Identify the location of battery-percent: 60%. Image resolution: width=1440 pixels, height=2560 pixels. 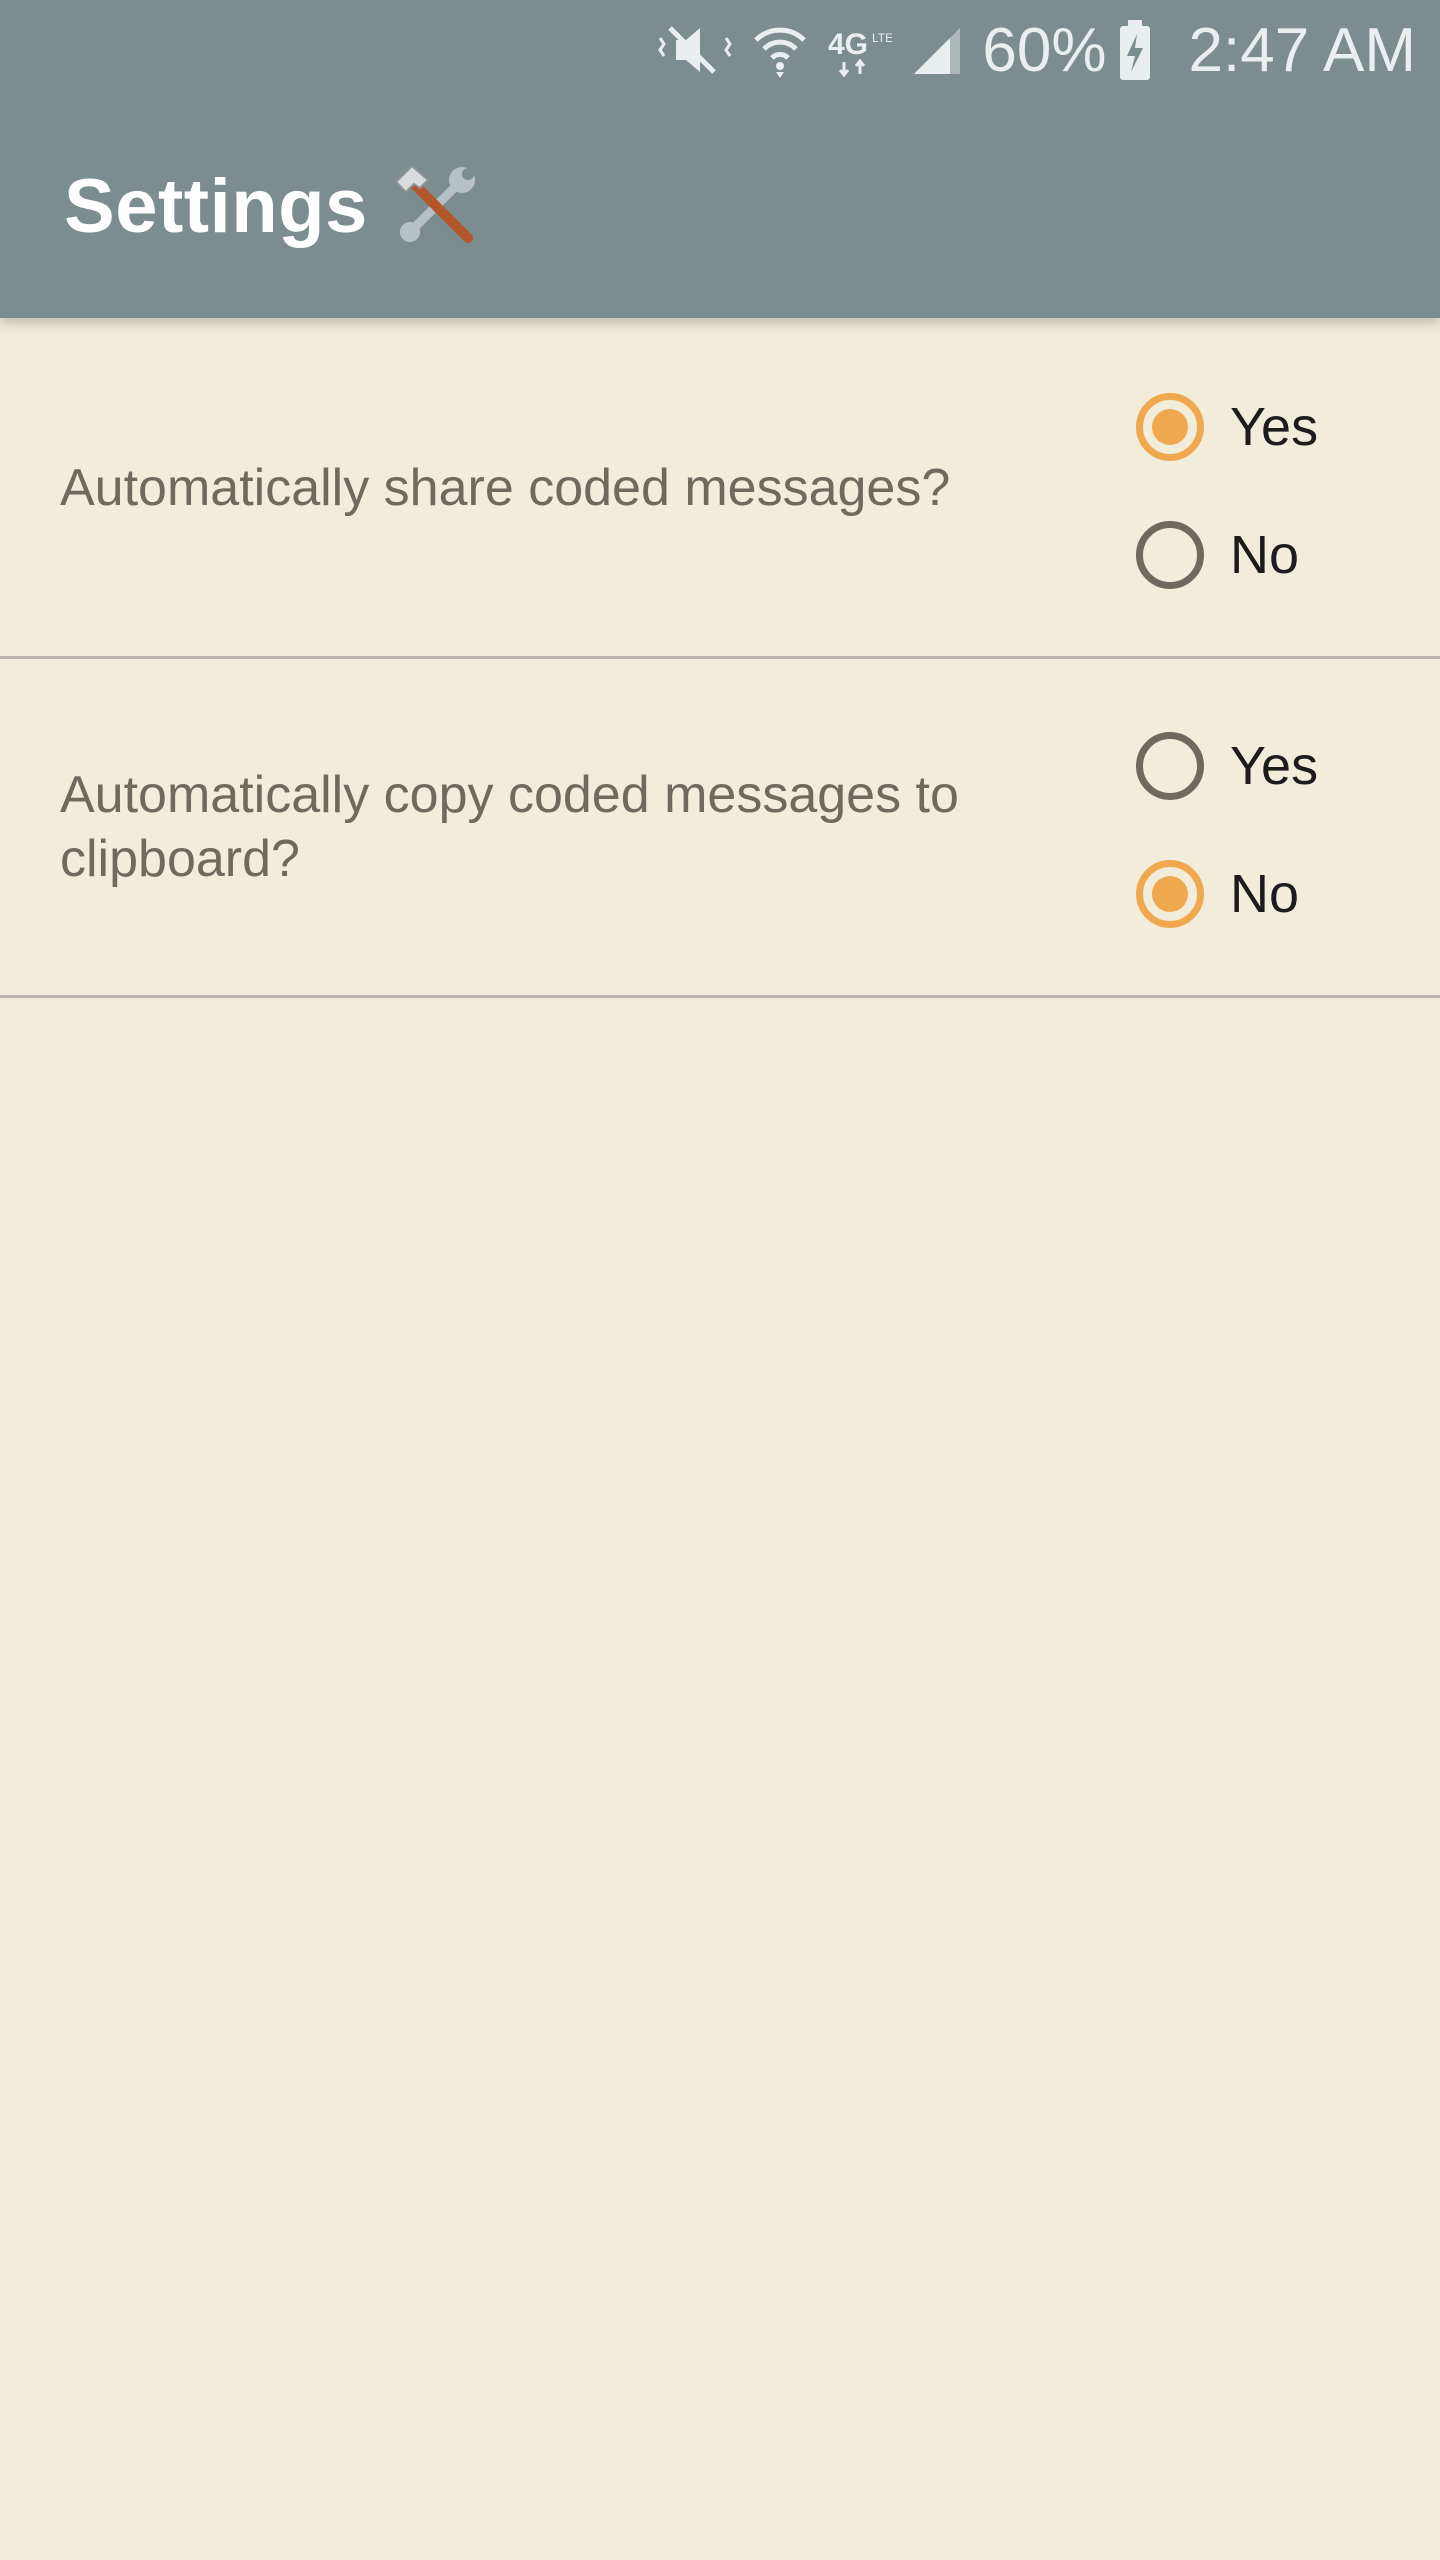
(1044, 50).